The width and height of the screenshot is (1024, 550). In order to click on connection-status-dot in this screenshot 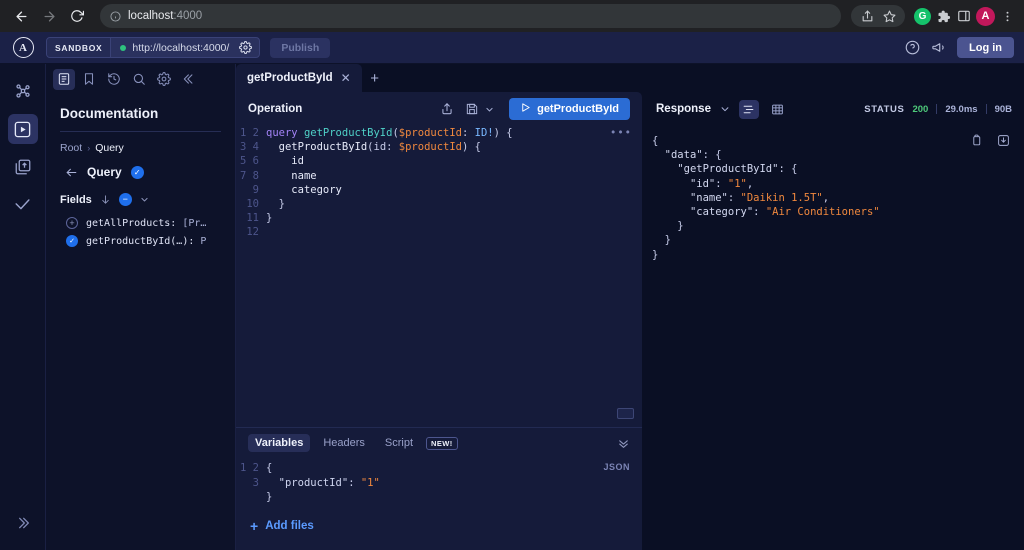, I will do `click(123, 47)`.